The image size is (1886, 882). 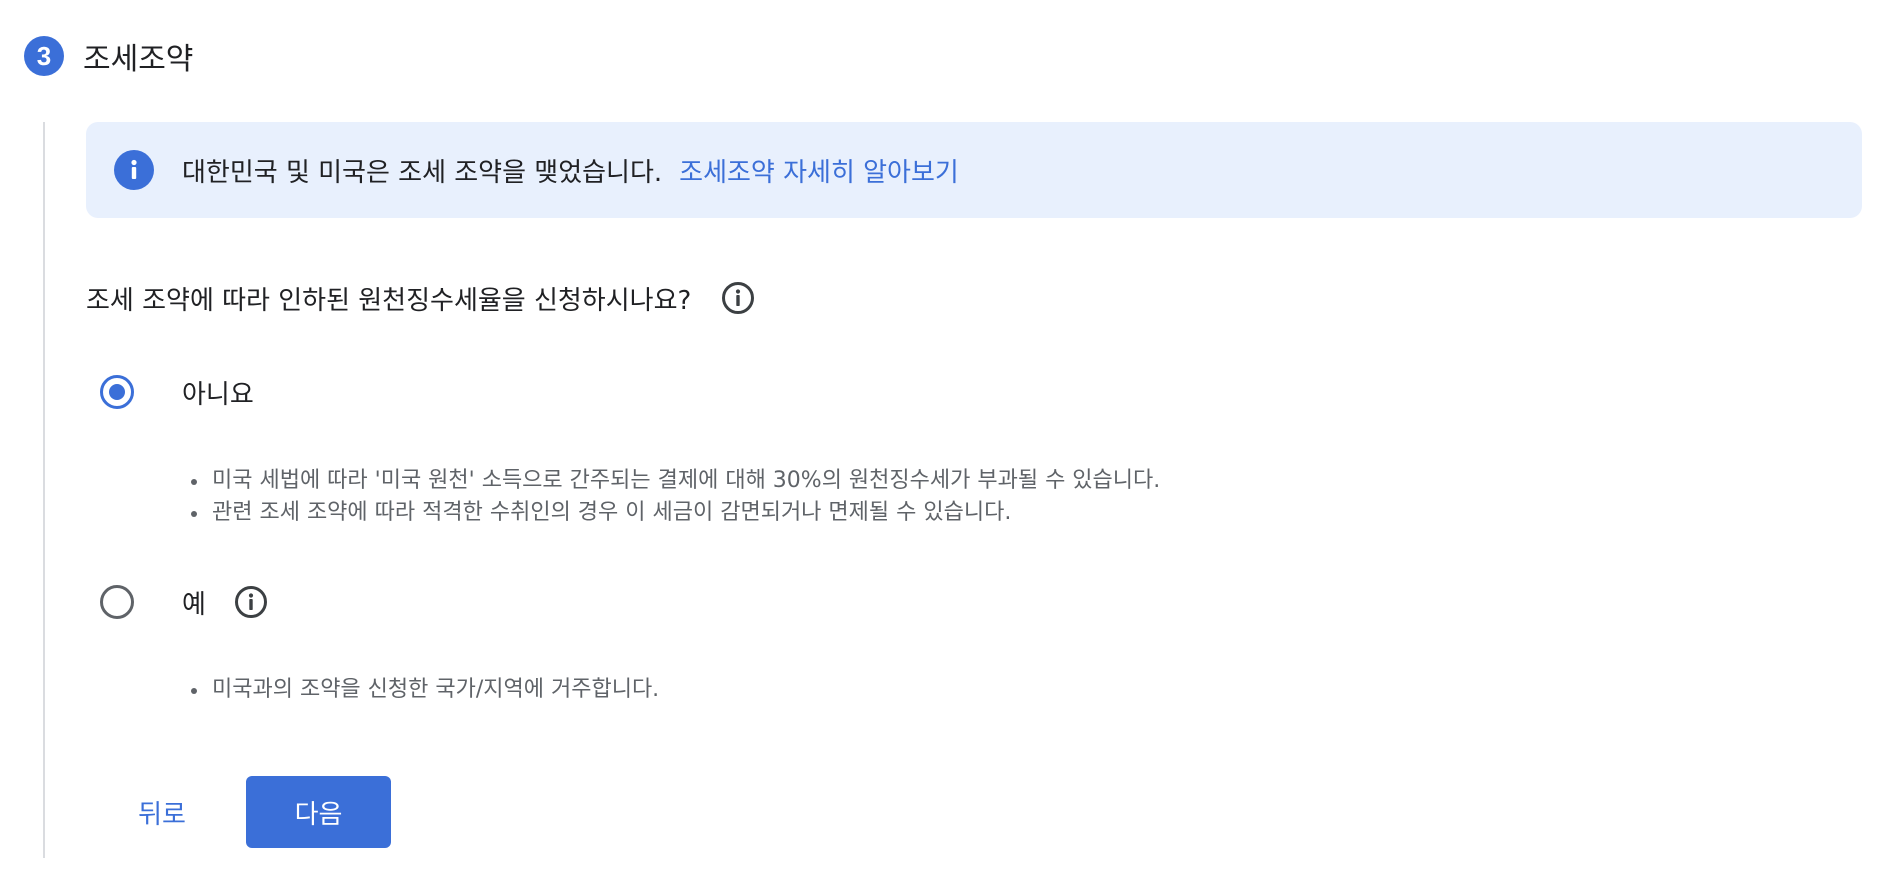 What do you see at coordinates (424, 690) in the screenshot?
I see `list-item: 미국과의 조약을 신청한 국가/지역에 거주합니다.` at bounding box center [424, 690].